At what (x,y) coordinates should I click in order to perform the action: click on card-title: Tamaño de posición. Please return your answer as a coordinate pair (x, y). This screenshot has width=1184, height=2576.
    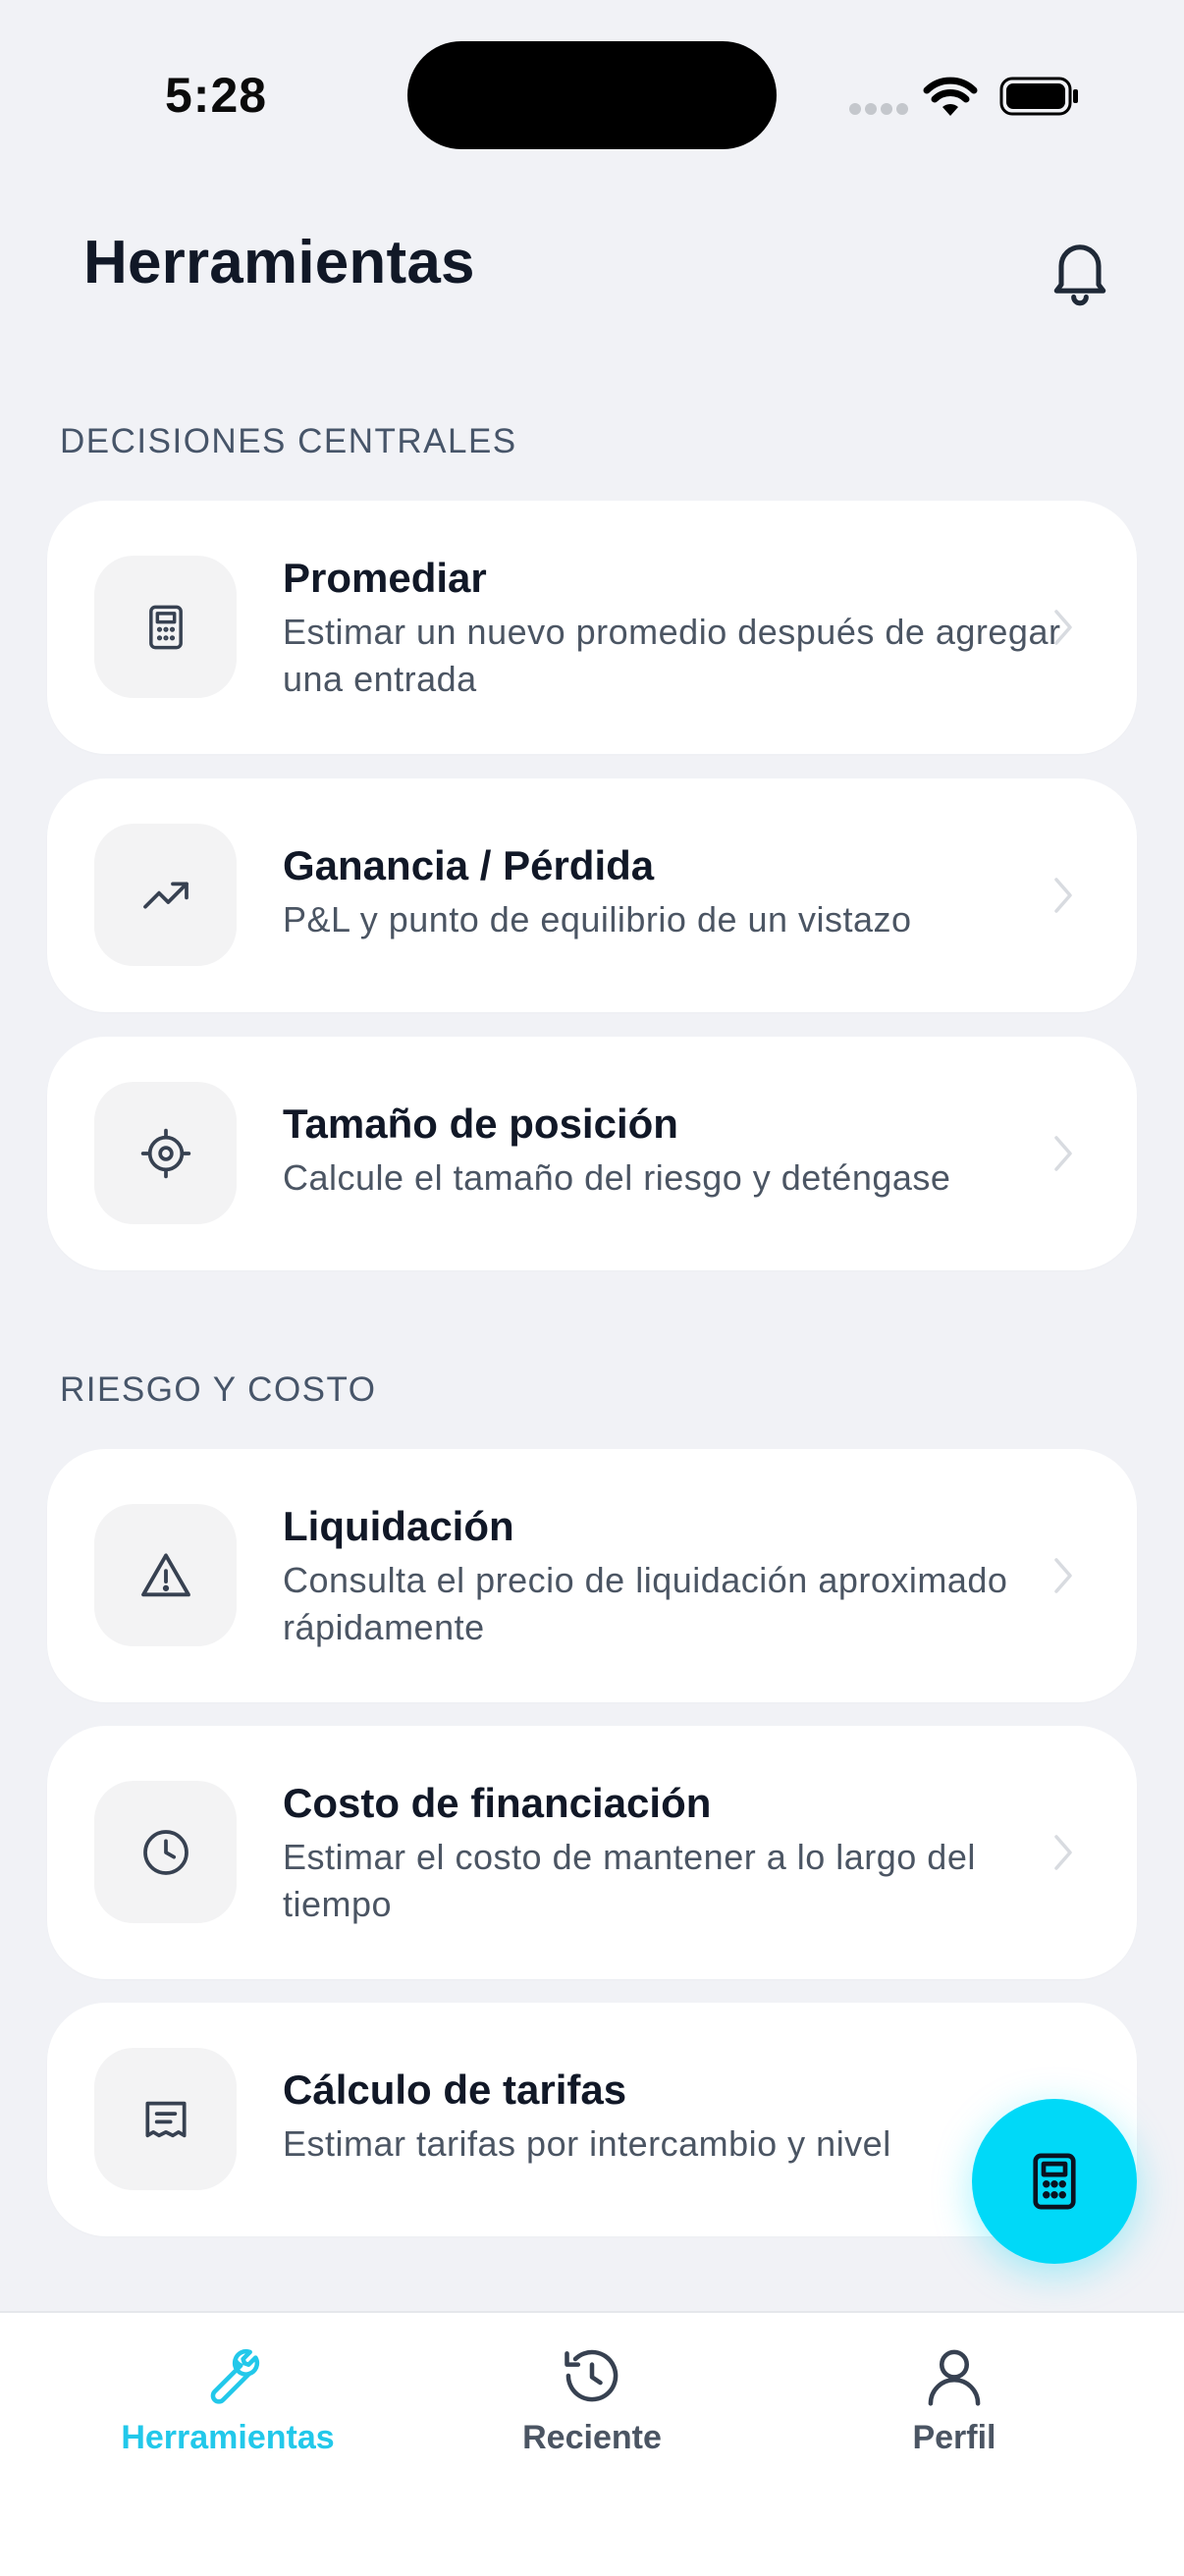
    Looking at the image, I should click on (480, 1123).